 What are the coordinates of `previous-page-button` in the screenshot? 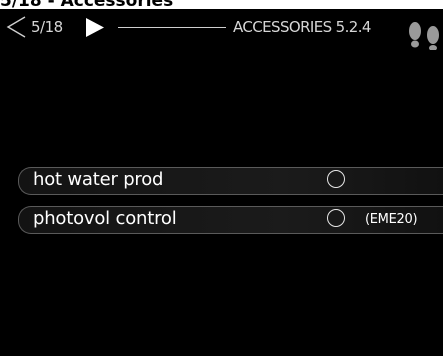 It's located at (16, 29).